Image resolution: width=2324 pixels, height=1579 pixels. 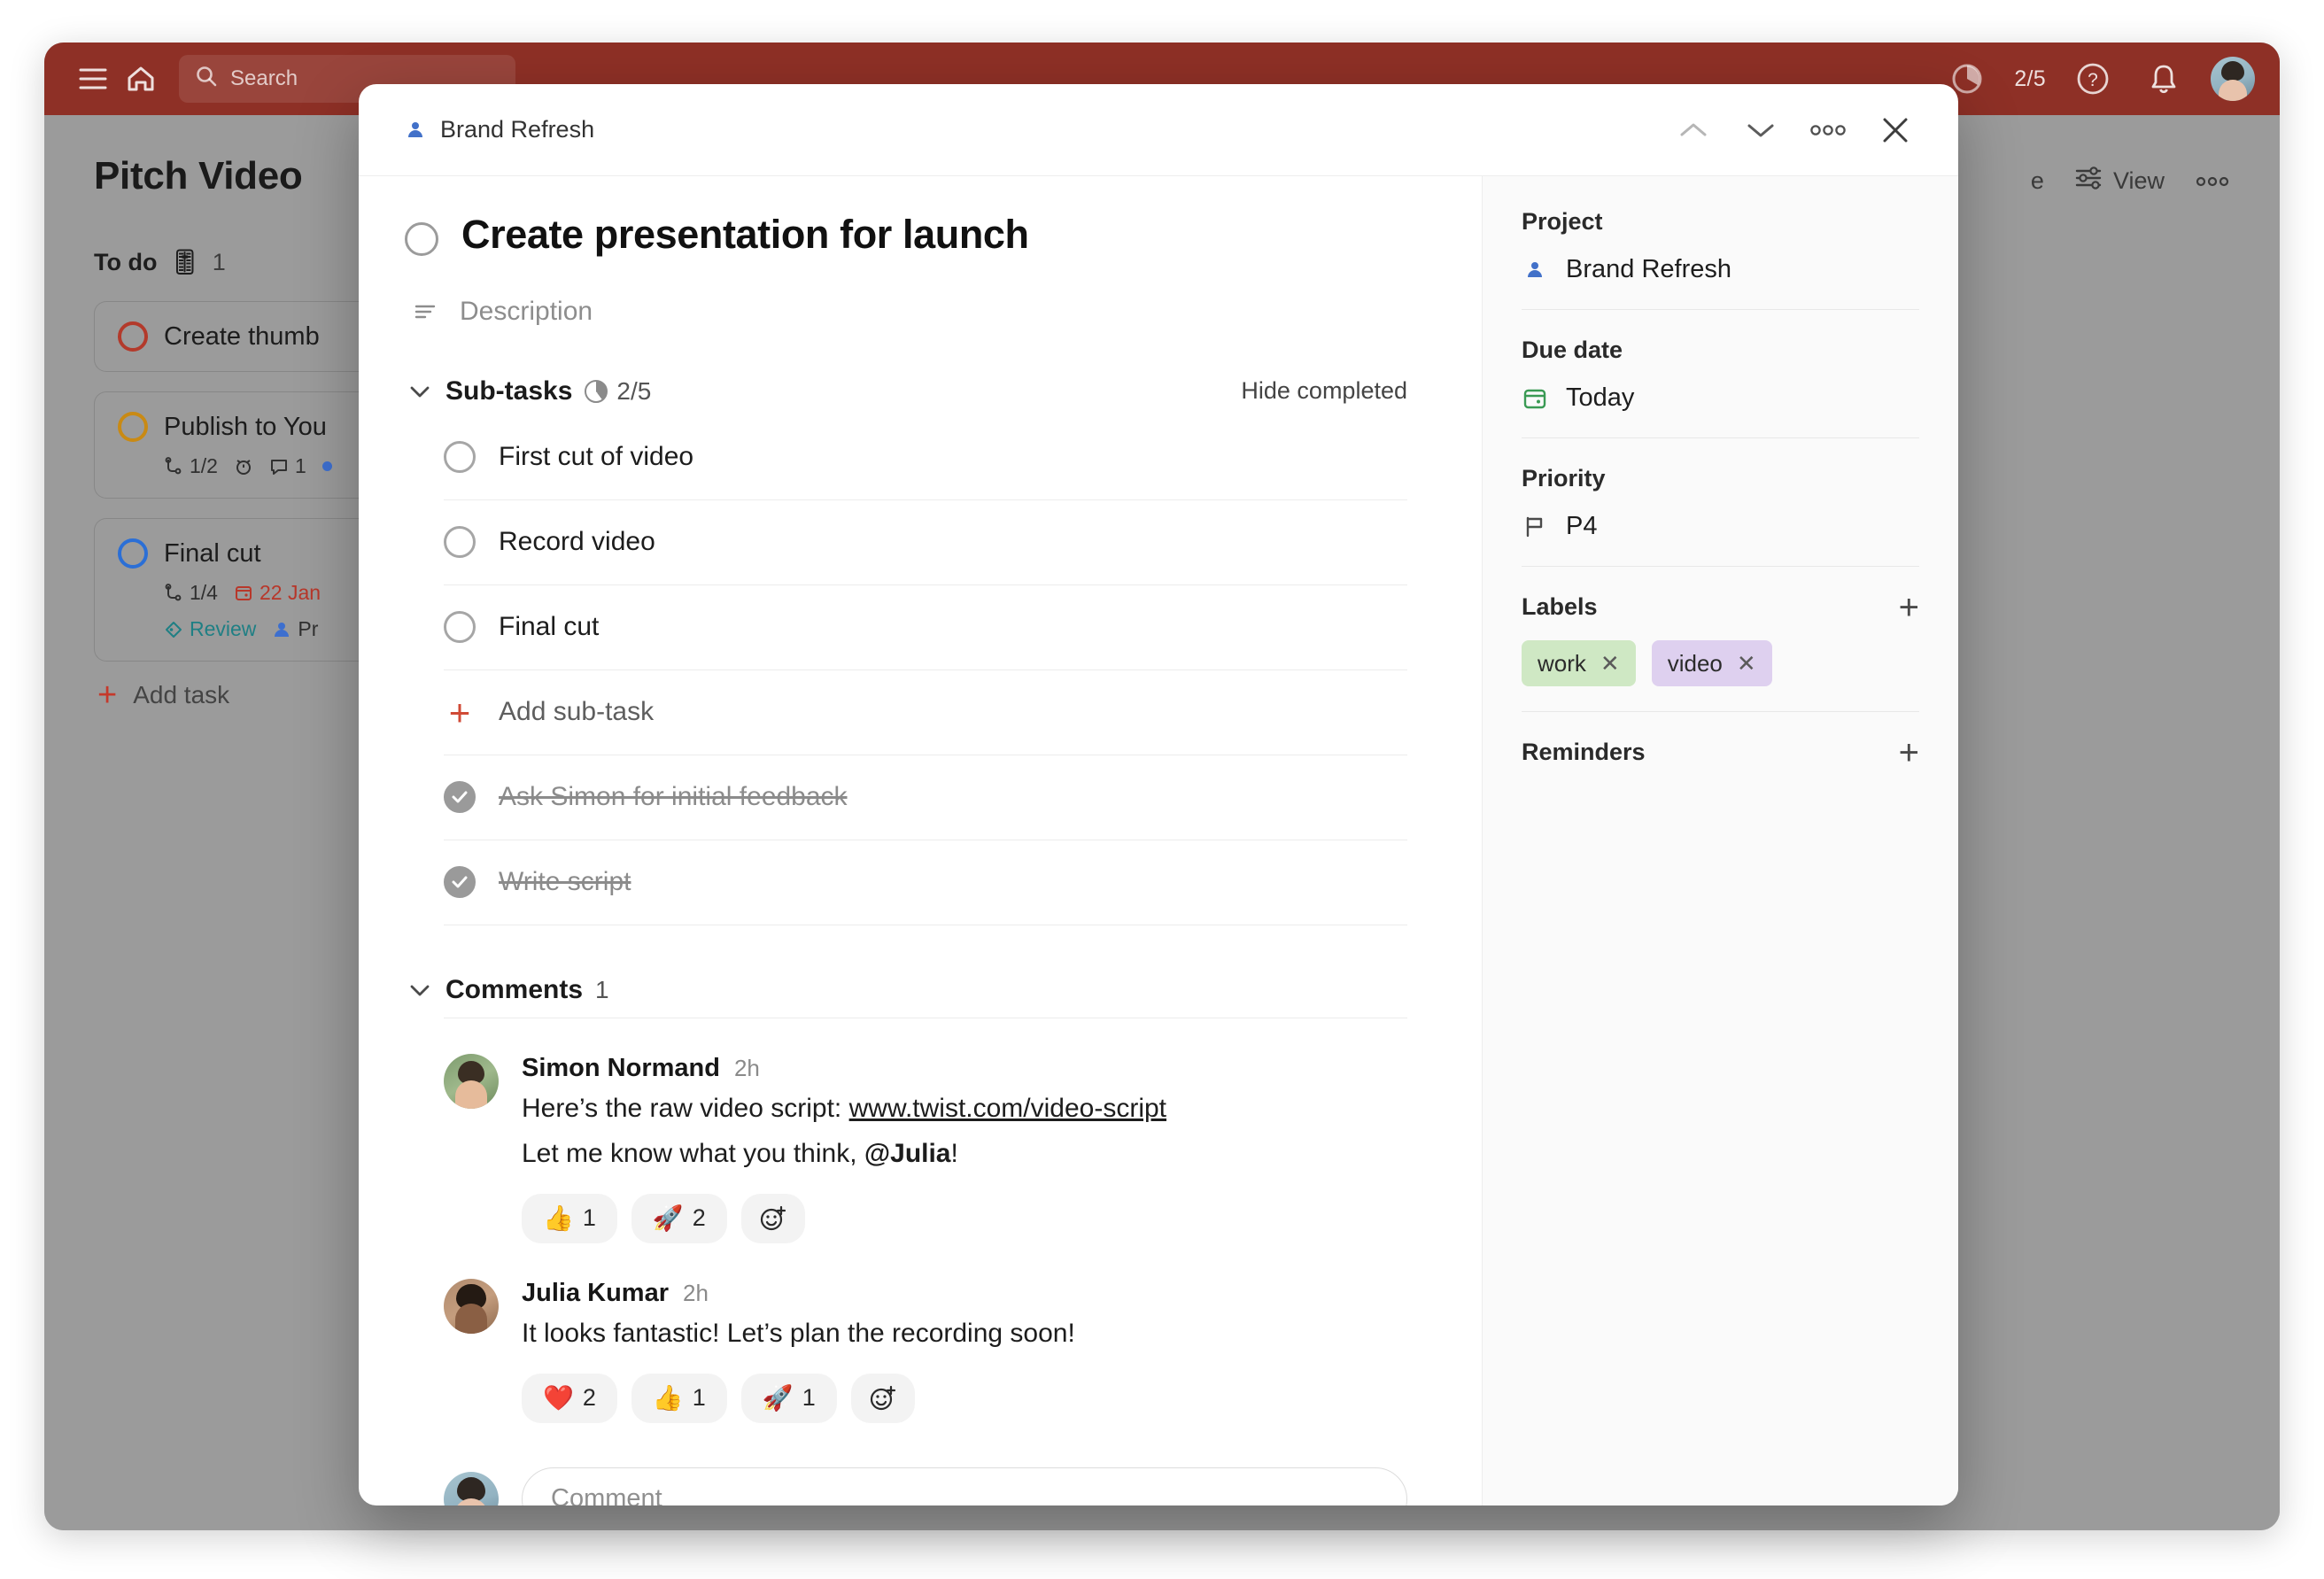 What do you see at coordinates (1828, 130) in the screenshot?
I see `more-options-icon` at bounding box center [1828, 130].